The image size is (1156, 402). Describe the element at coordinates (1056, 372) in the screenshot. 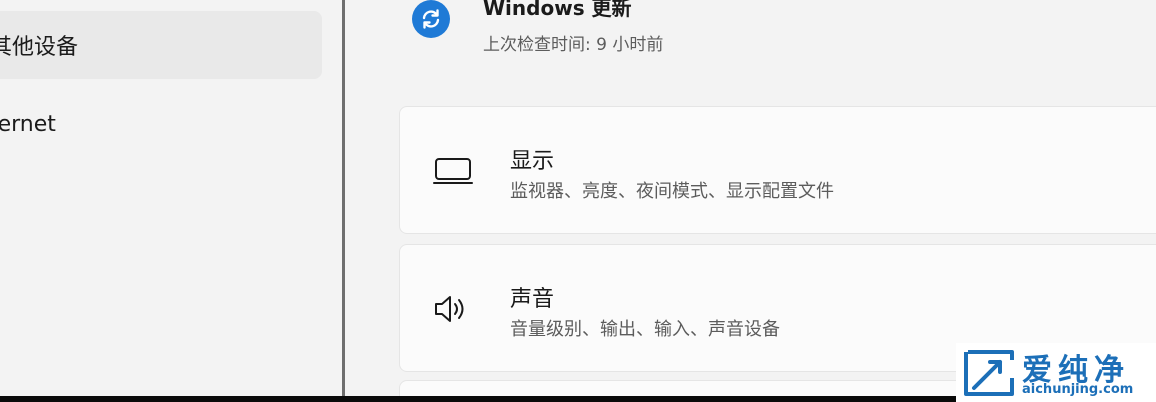

I see `watermark: 爱纯净 aichunjing.com` at that location.